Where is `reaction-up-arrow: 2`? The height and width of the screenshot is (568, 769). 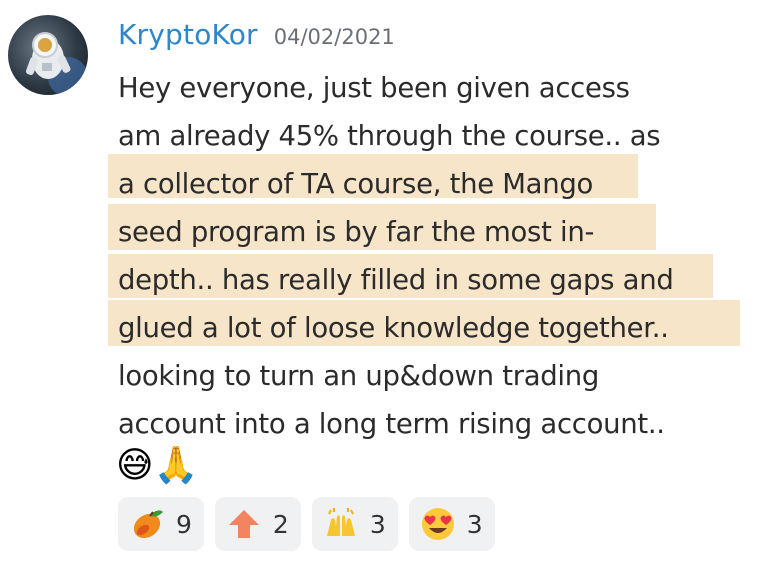
reaction-up-arrow: 2 is located at coordinates (257, 524).